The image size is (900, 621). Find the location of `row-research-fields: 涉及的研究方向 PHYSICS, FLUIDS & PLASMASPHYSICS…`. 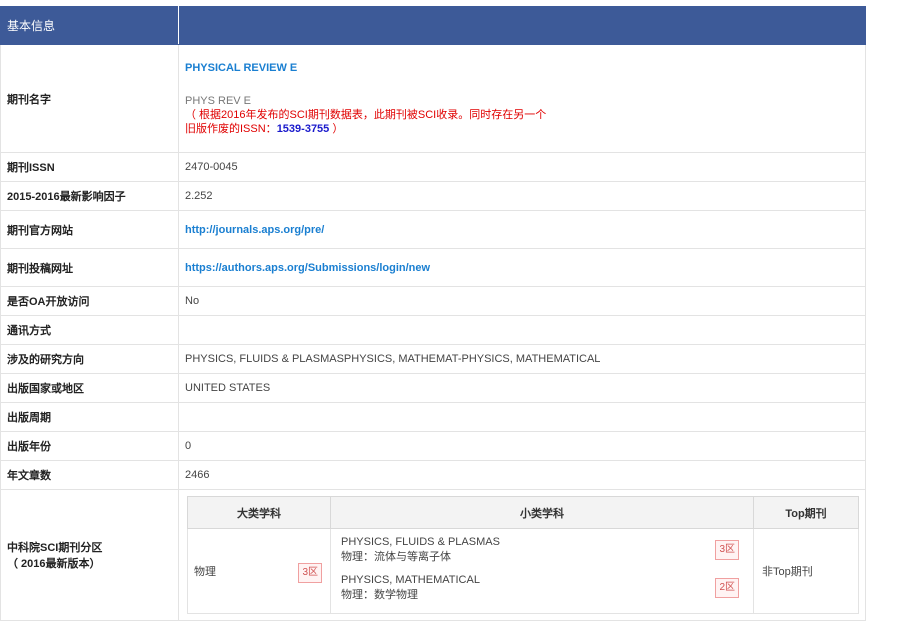

row-research-fields: 涉及的研究方向 PHYSICS, FLUIDS & PLASMASPHYSICS… is located at coordinates (433, 359).